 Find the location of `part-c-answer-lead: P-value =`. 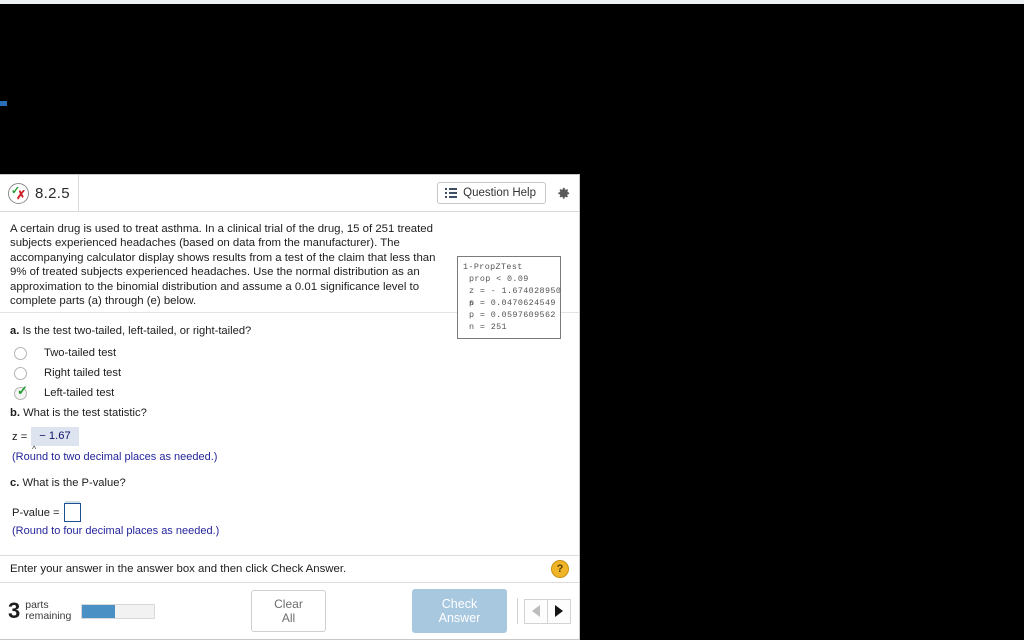

part-c-answer-lead: P-value = is located at coordinates (36, 512).